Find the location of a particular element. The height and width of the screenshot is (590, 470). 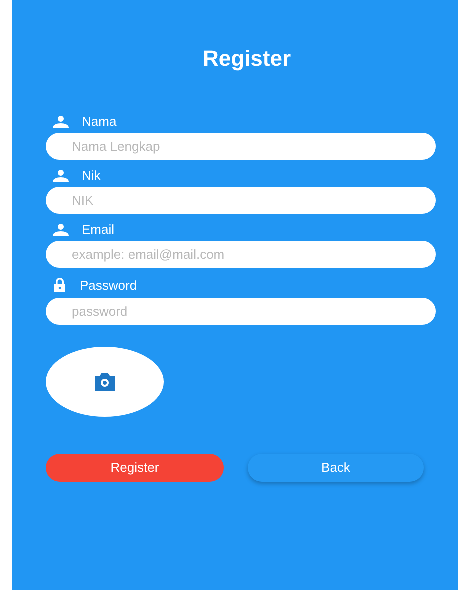

register-button: Register is located at coordinates (135, 468).